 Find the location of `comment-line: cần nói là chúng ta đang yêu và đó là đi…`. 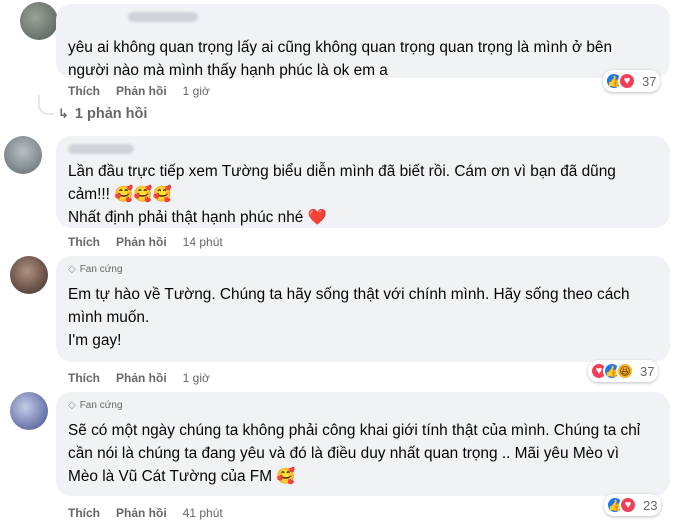

comment-line: cần nói là chúng ta đang yêu và đó là đi… is located at coordinates (344, 453).